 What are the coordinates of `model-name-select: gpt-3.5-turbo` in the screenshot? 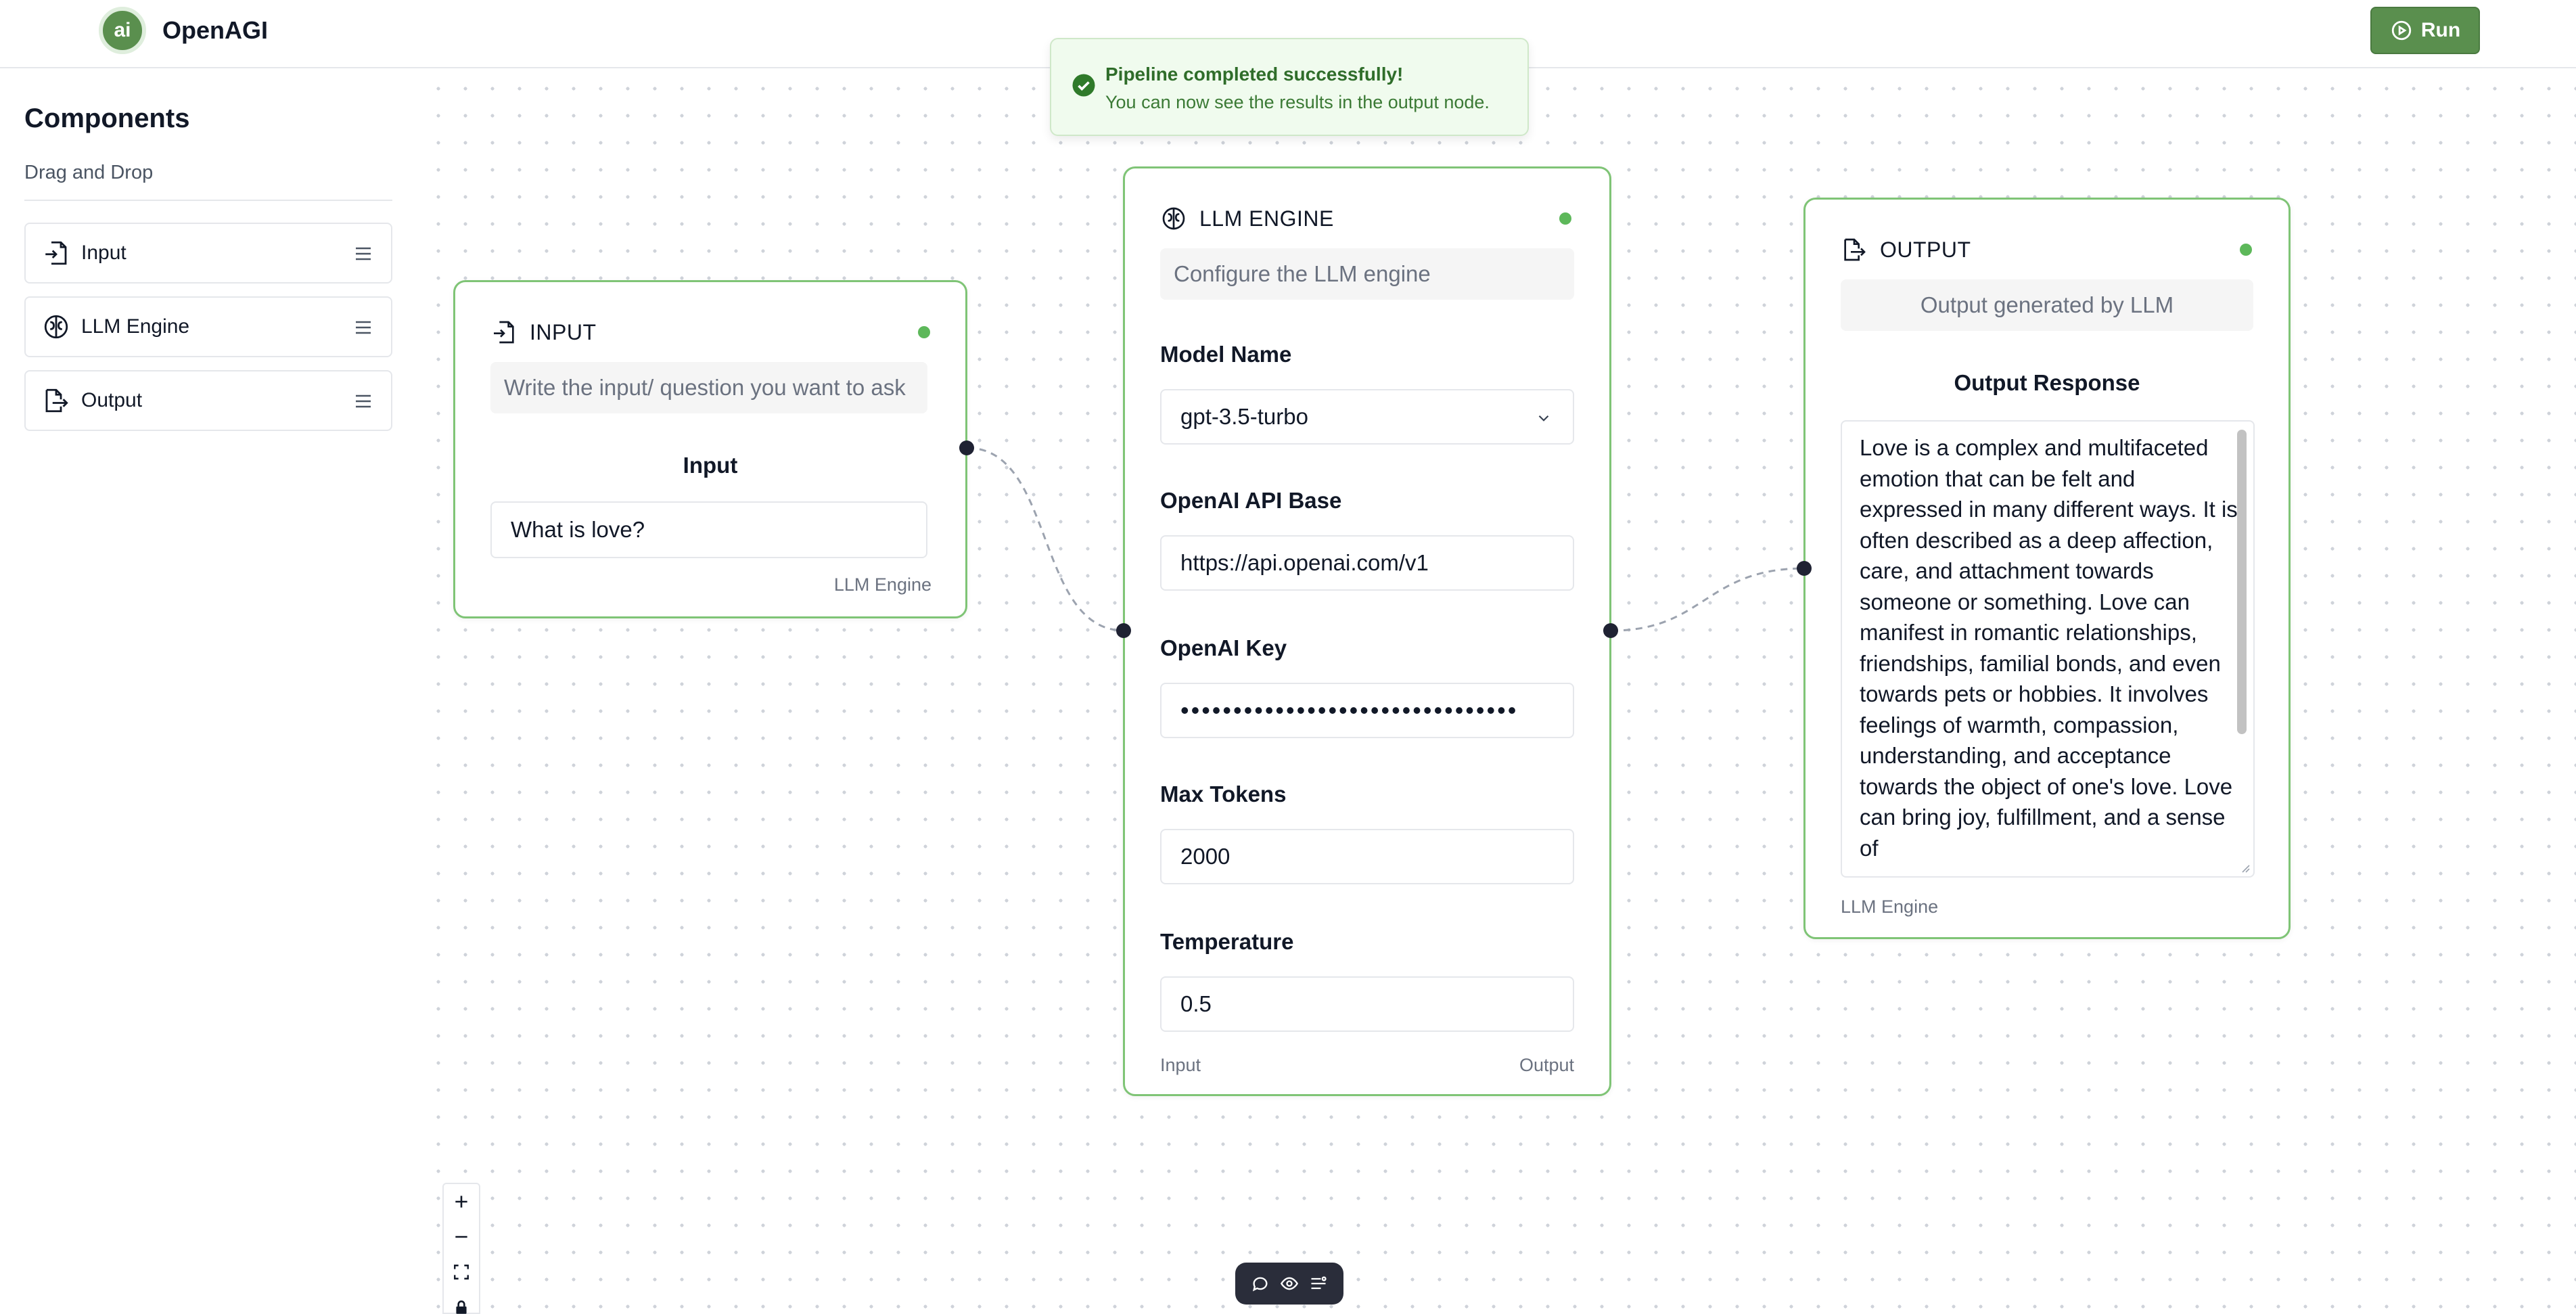 It's located at (1367, 417).